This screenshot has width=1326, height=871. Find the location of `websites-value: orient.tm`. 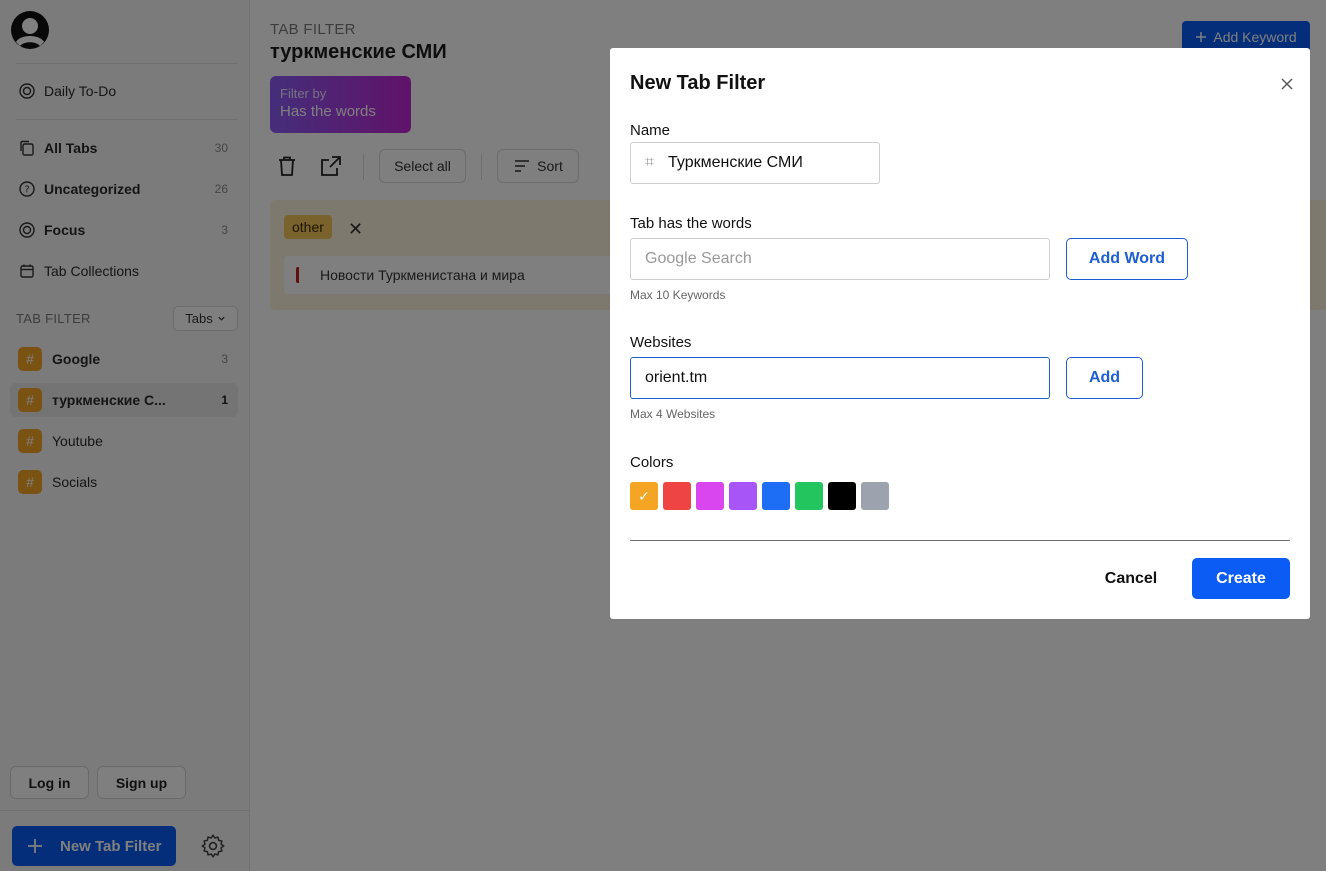

websites-value: orient.tm is located at coordinates (676, 377).